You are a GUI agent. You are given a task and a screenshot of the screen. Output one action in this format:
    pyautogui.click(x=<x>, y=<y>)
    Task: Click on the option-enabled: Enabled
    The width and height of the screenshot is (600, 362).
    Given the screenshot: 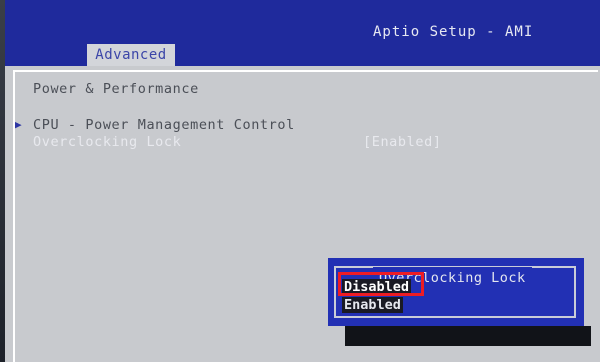 What is the action you would take?
    pyautogui.click(x=372, y=305)
    